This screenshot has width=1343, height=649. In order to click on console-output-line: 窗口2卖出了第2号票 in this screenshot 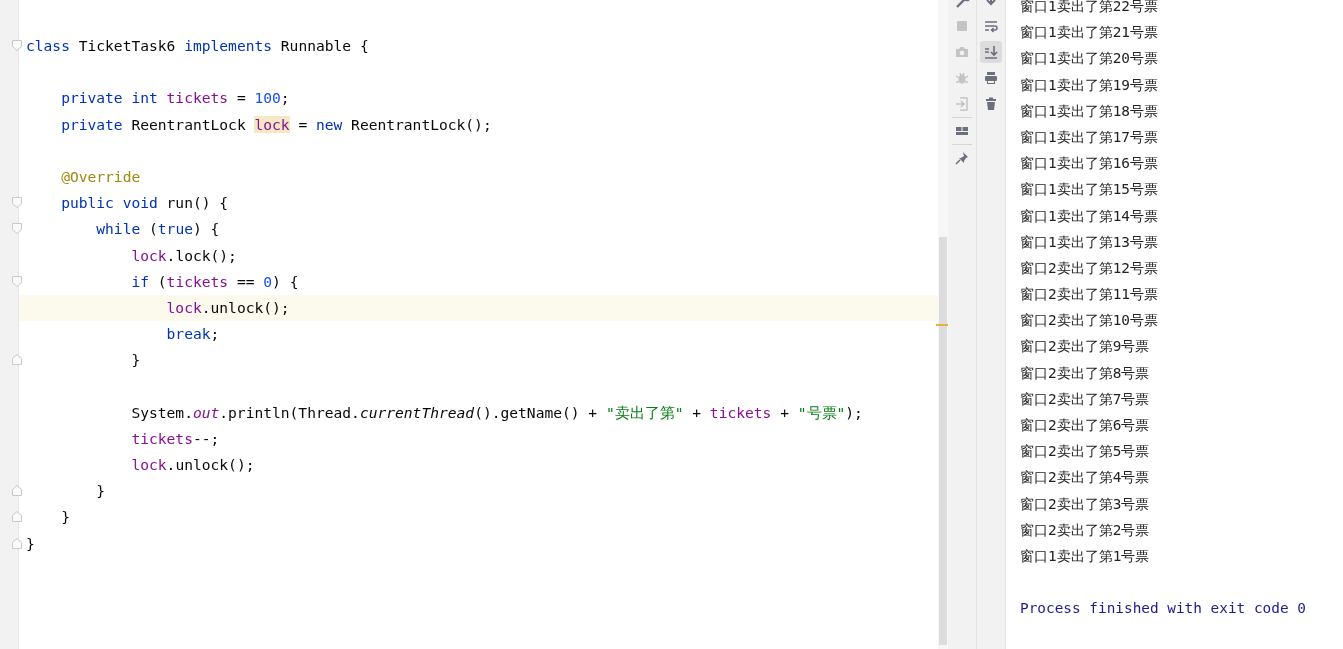, I will do `click(1085, 530)`.